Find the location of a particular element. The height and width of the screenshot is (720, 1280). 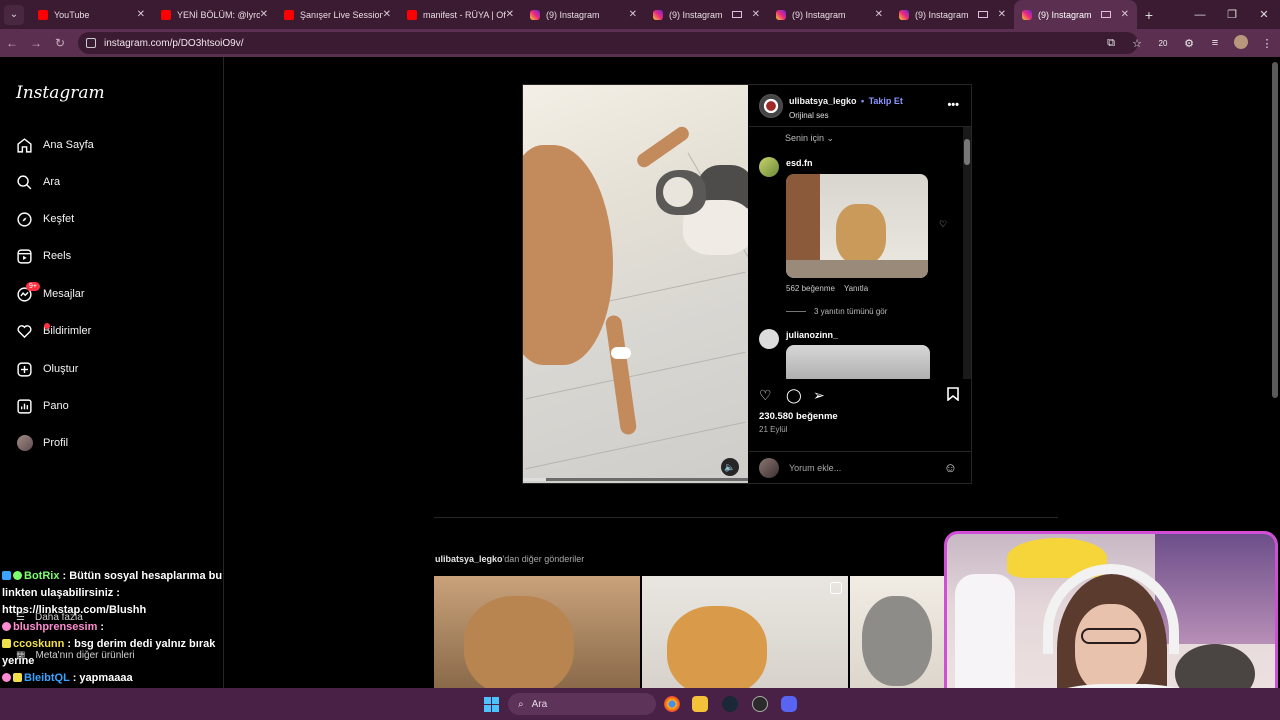

obs-icon is located at coordinates (760, 704).